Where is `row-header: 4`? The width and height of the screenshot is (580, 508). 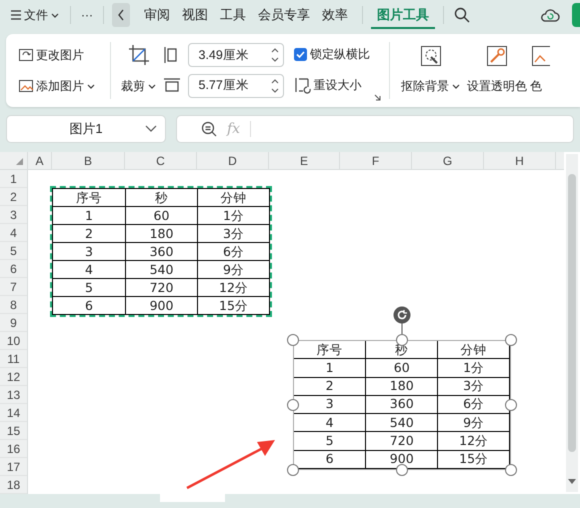 row-header: 4 is located at coordinates (13, 233).